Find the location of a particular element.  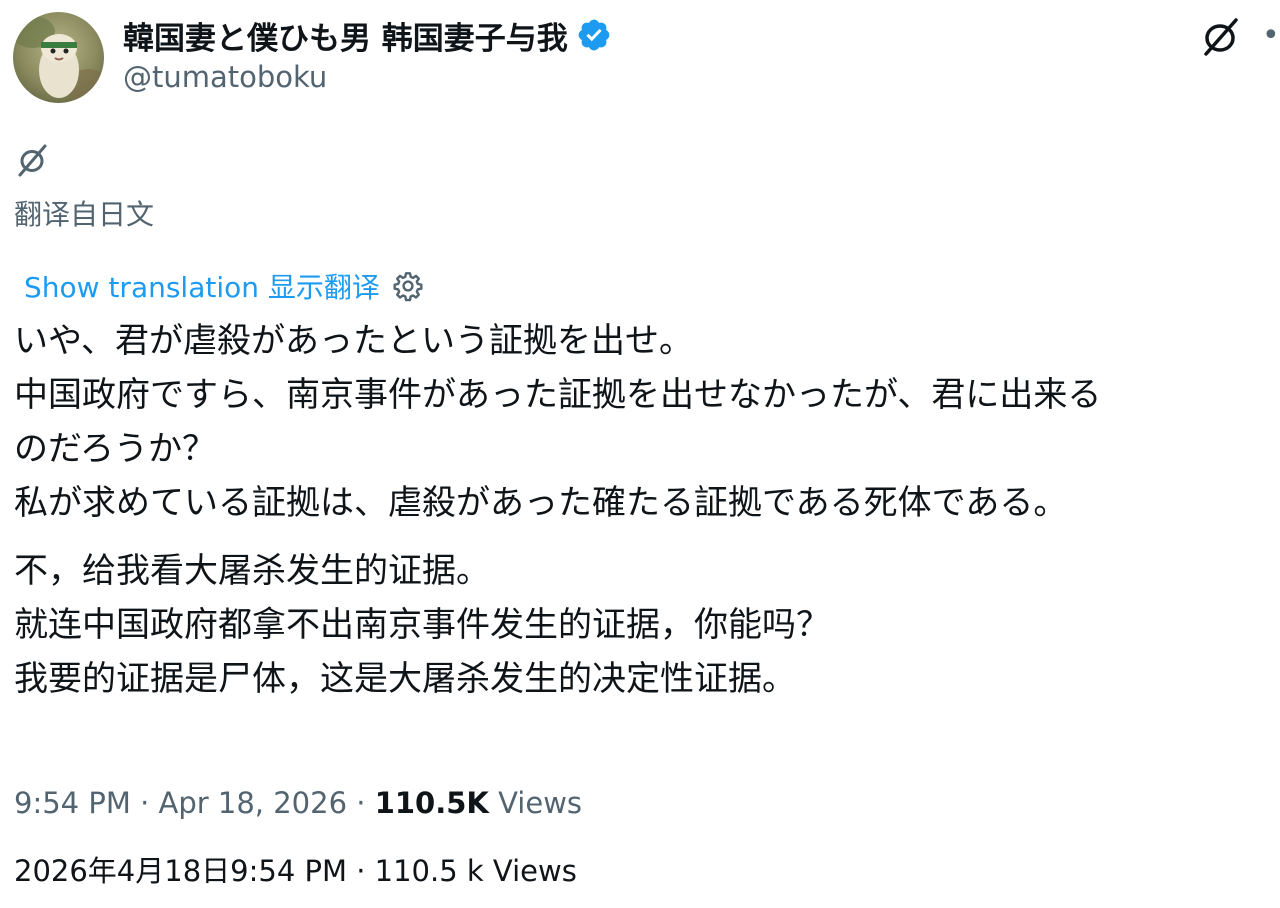

tweet-line: いや、君が虐殺があったという証拠を出せ。 is located at coordinates (353, 341).